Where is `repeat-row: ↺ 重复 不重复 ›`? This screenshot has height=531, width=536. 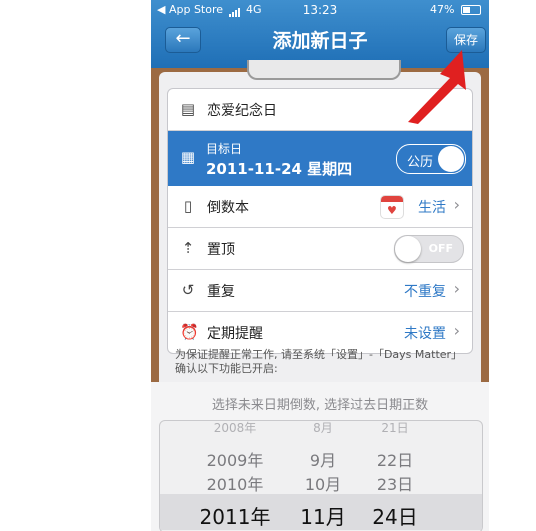 repeat-row: ↺ 重复 不重复 › is located at coordinates (320, 291).